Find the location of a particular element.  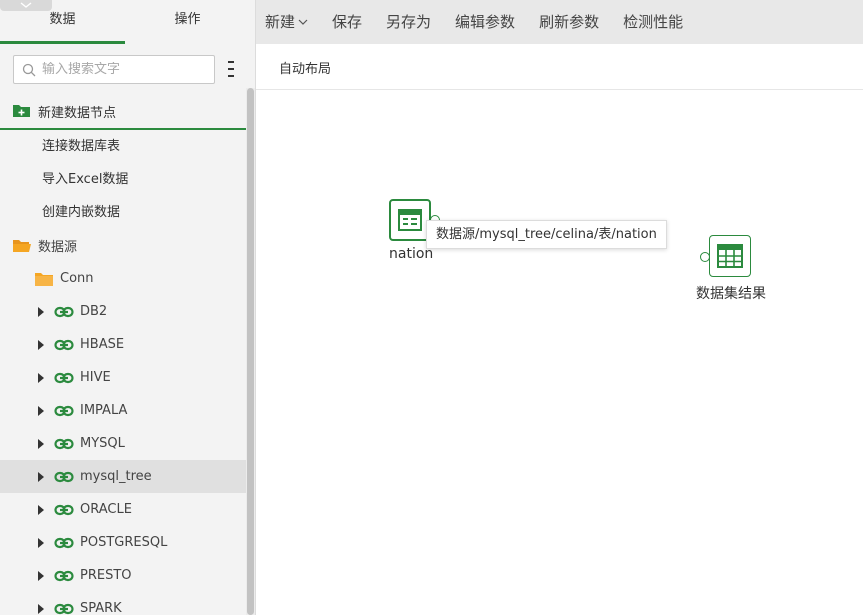

folder-conn-label: Conn is located at coordinates (77, 278).